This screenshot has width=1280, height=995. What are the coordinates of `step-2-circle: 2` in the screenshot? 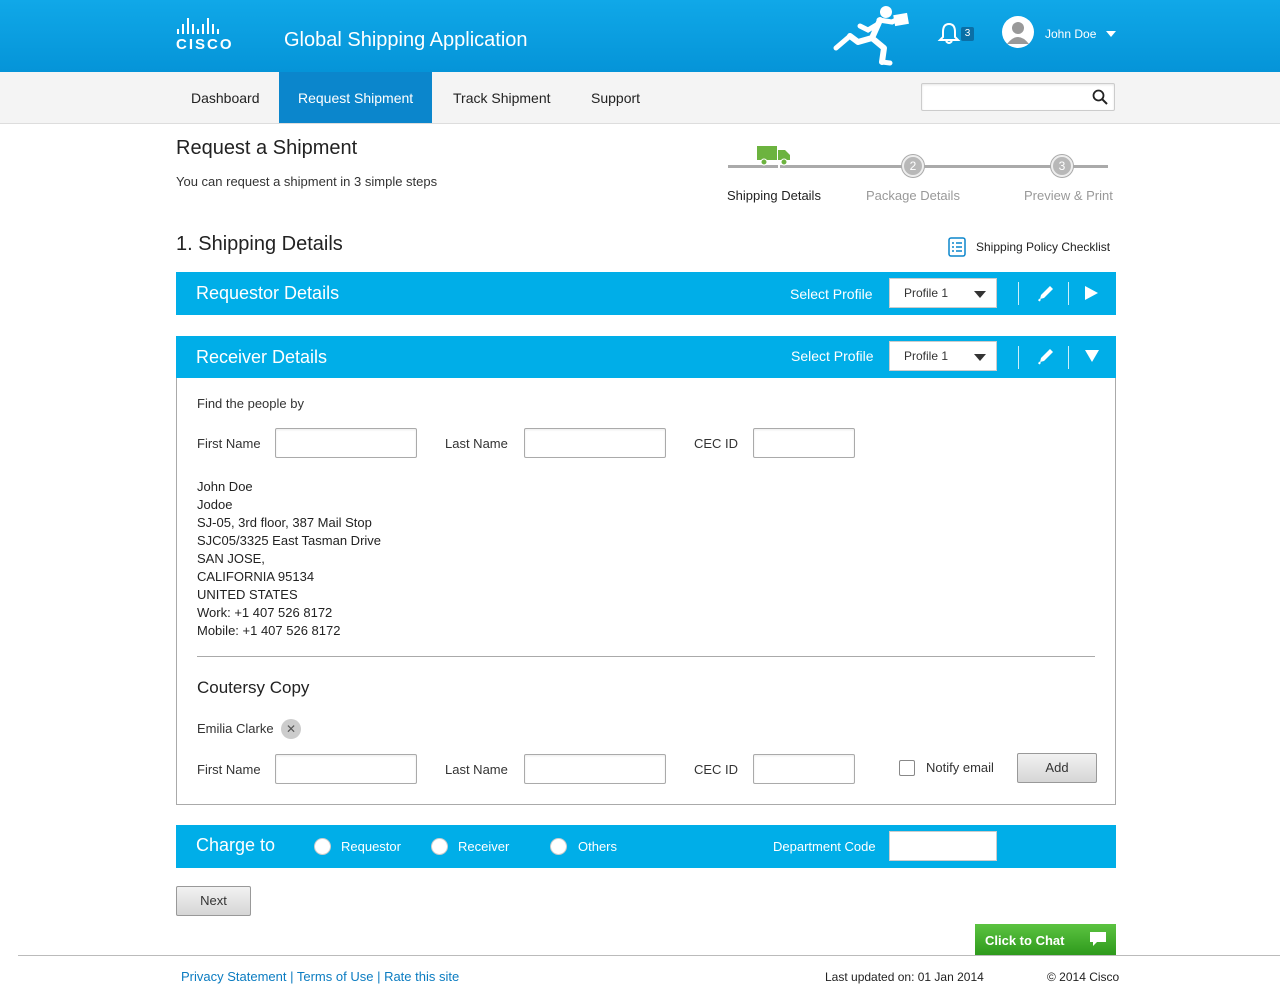 It's located at (913, 166).